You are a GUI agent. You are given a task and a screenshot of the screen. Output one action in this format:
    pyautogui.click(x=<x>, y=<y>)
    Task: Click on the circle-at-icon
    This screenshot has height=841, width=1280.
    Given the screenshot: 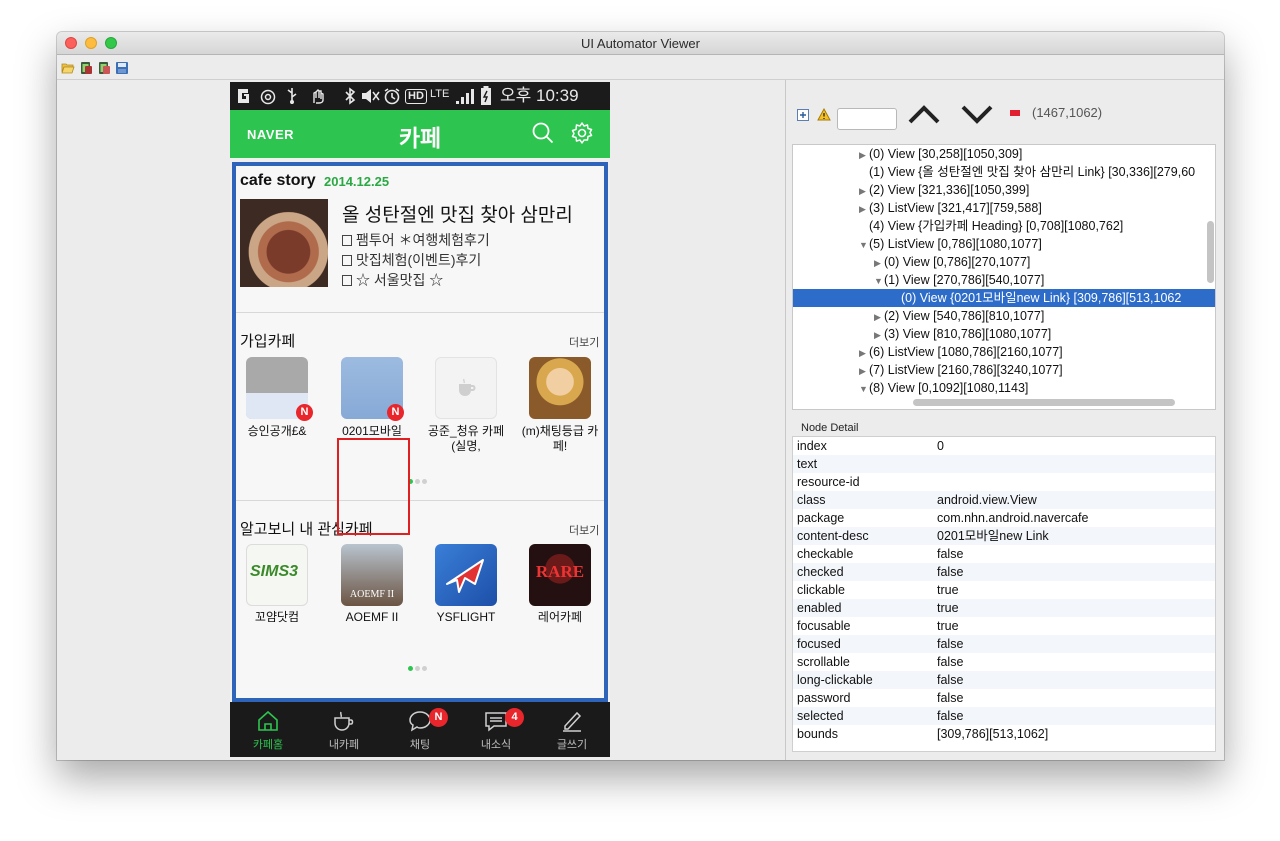 What is the action you would take?
    pyautogui.click(x=268, y=97)
    